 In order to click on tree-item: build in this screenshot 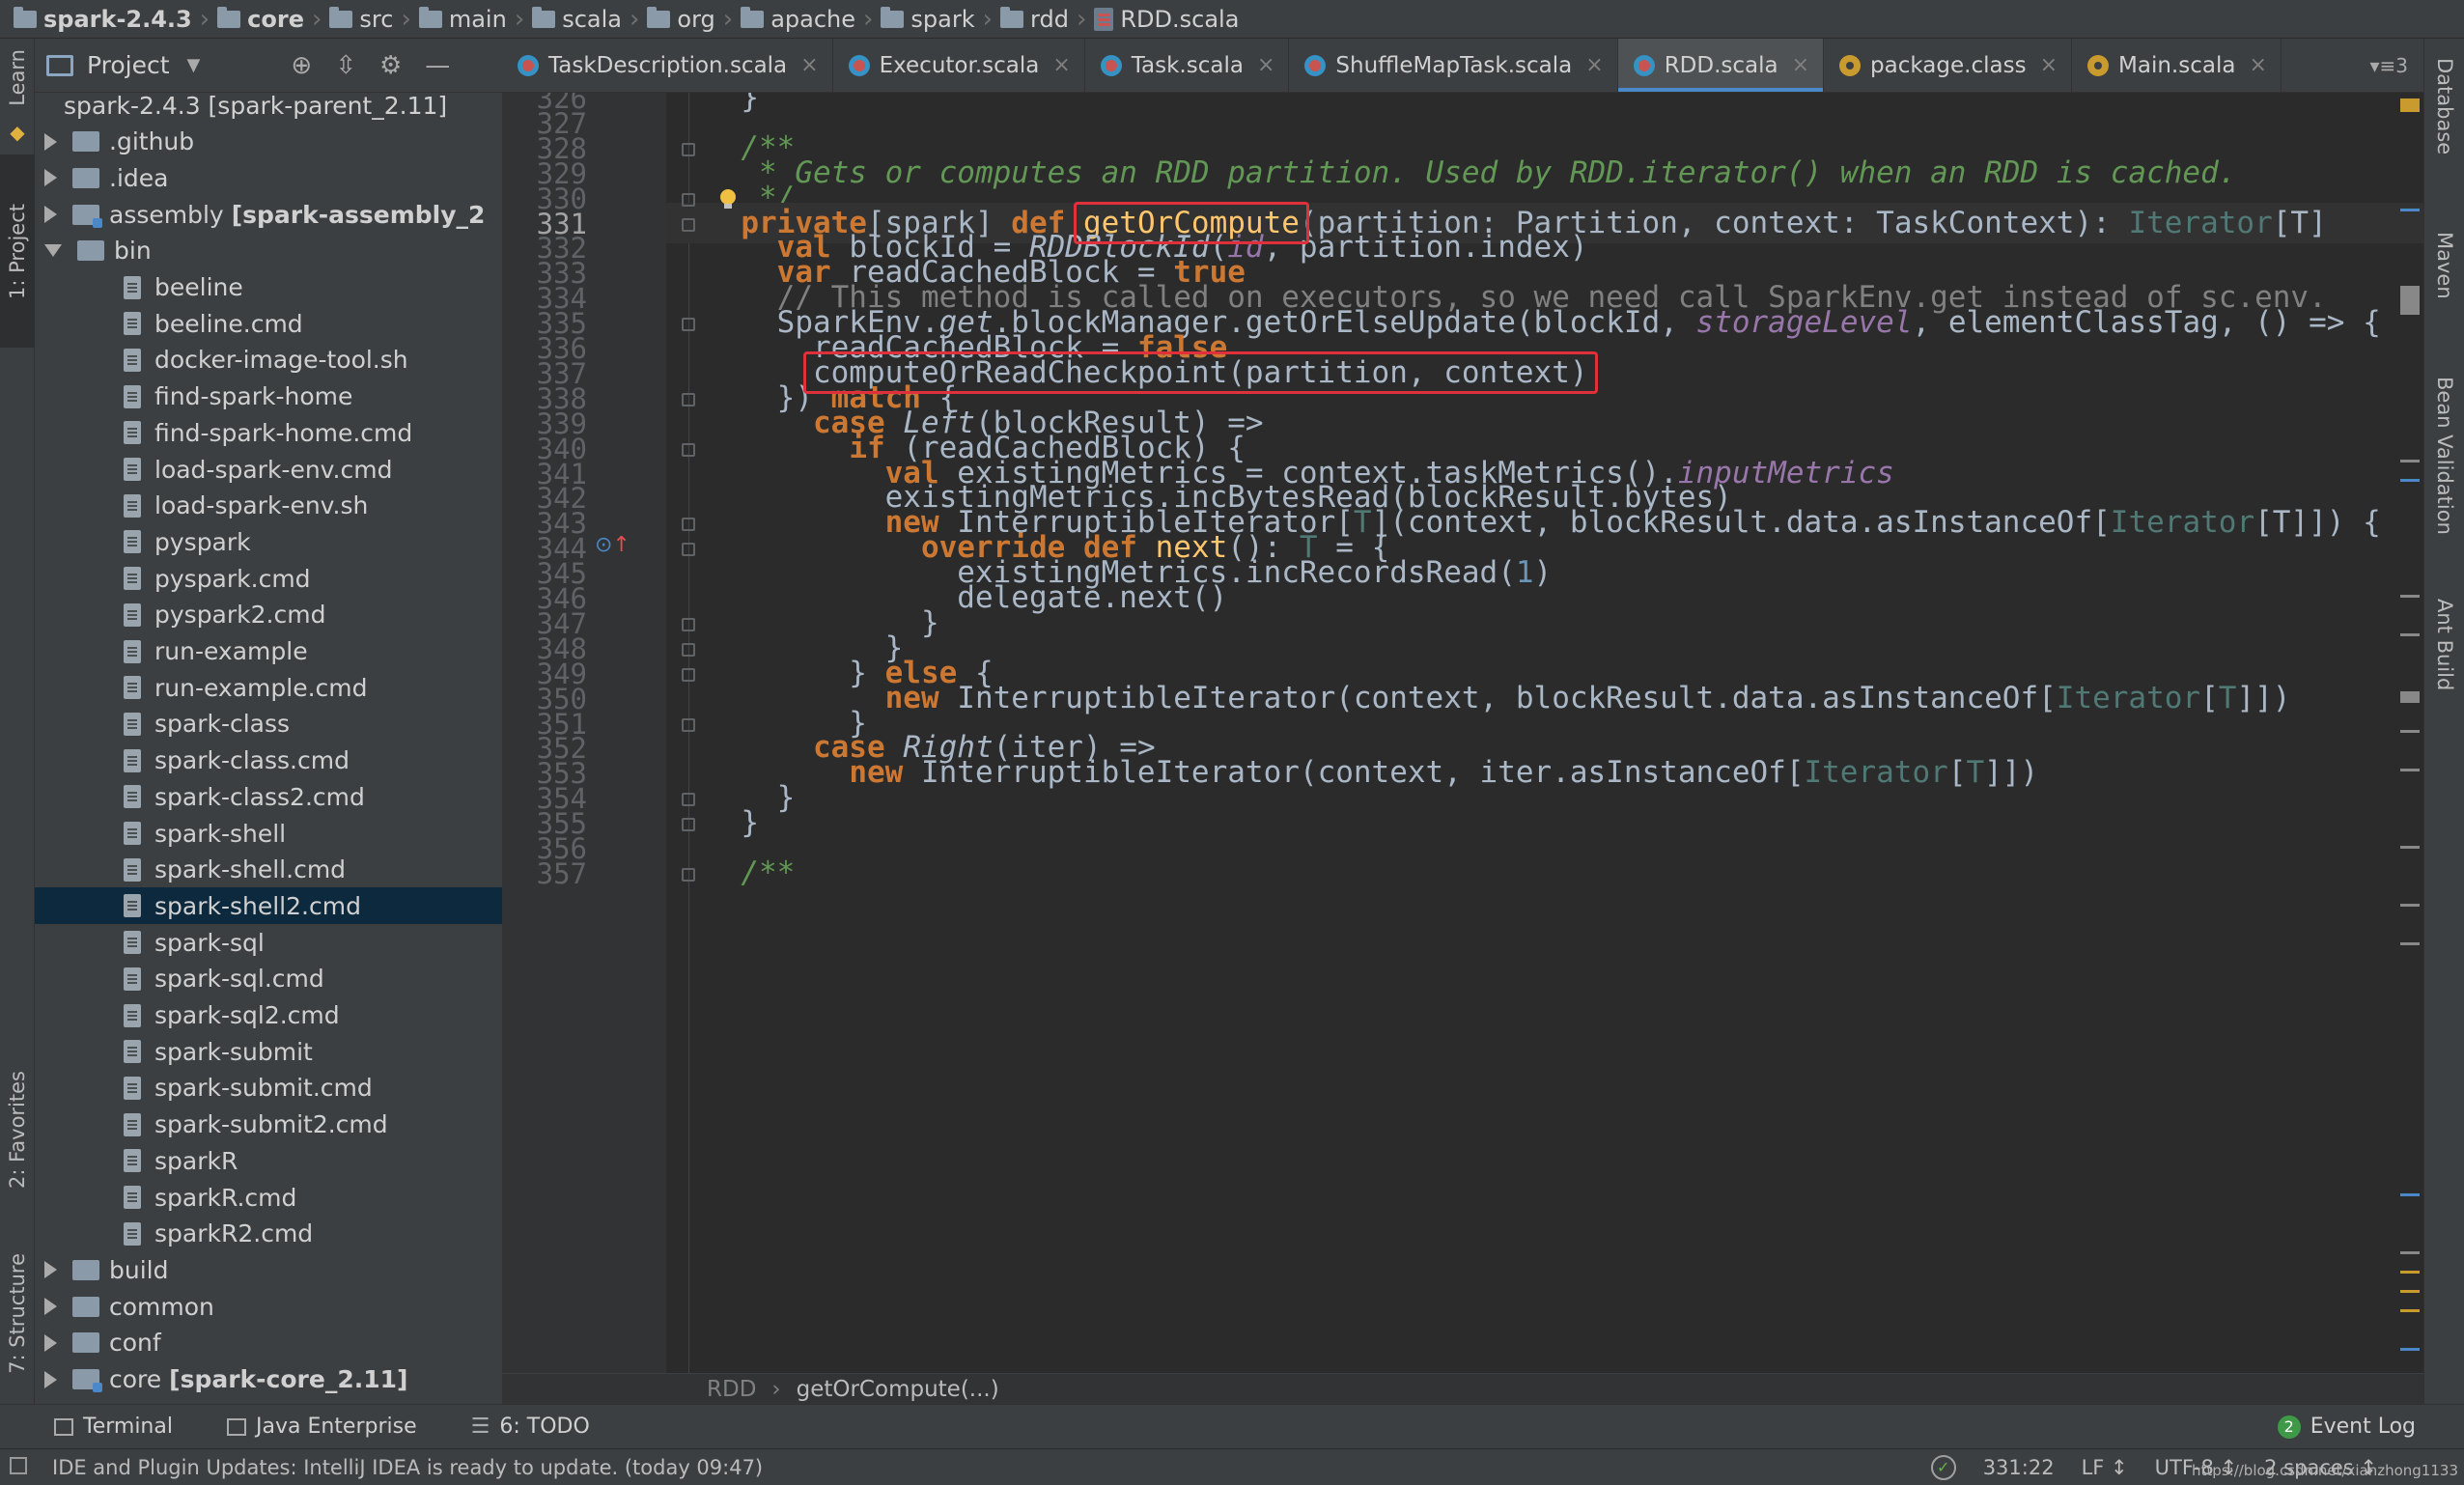, I will do `click(268, 1270)`.